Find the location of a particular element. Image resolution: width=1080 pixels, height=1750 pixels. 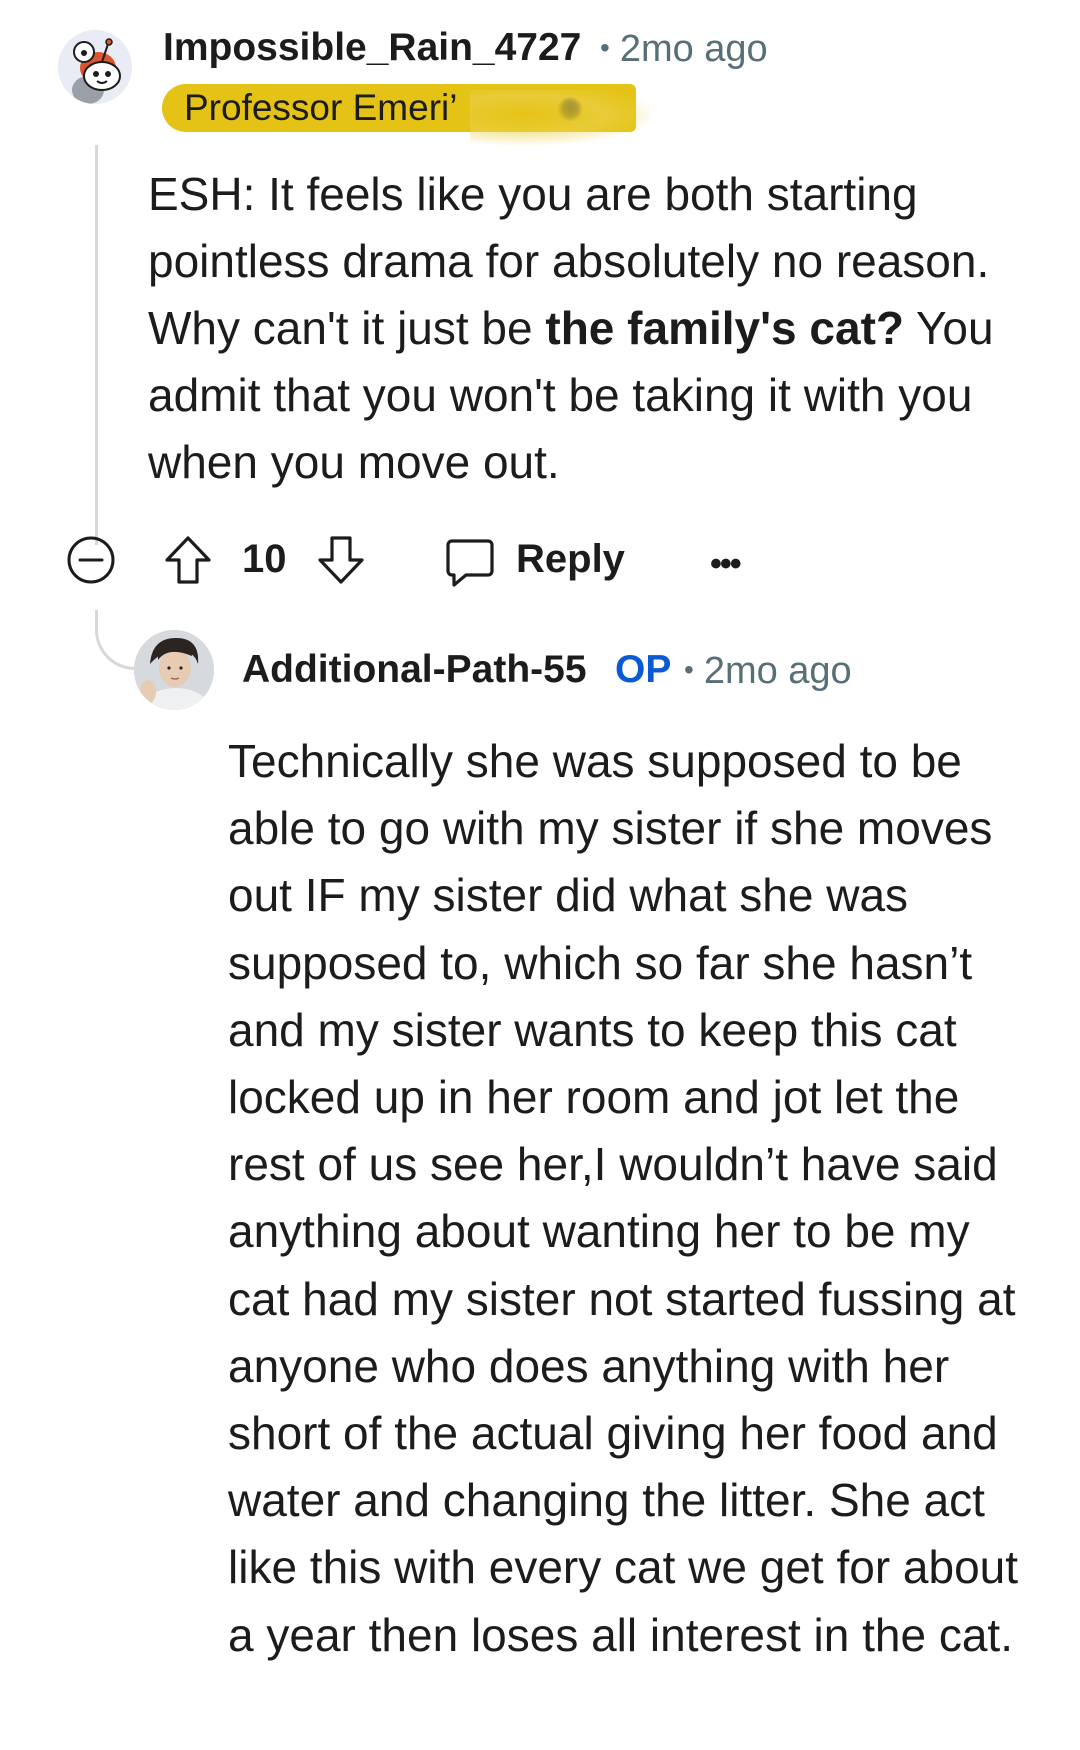

upvote-icon is located at coordinates (188, 560).